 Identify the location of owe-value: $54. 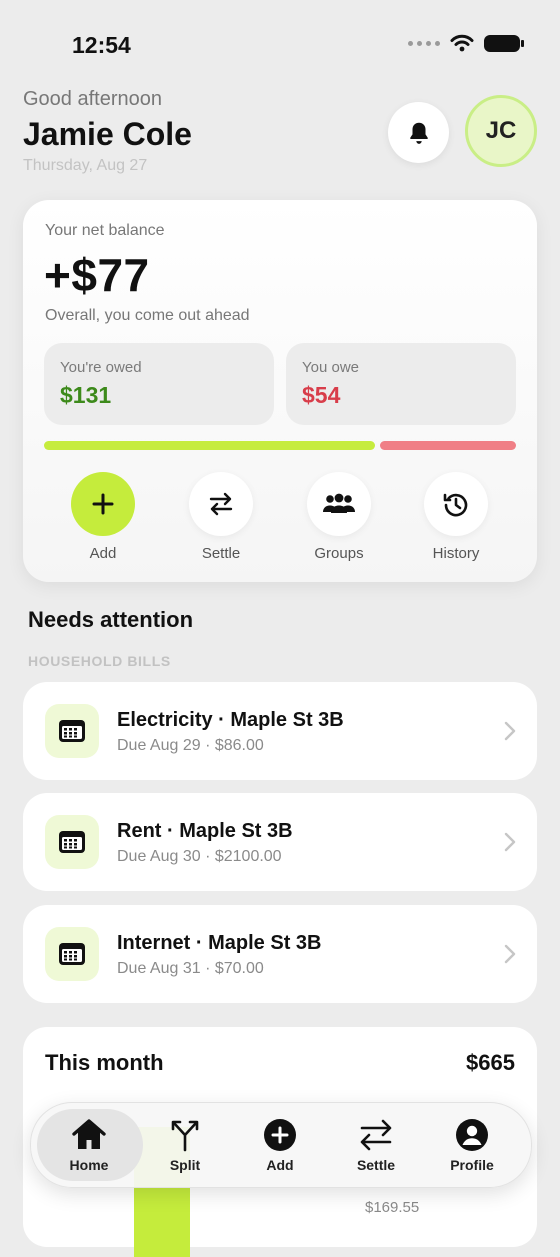
(321, 395).